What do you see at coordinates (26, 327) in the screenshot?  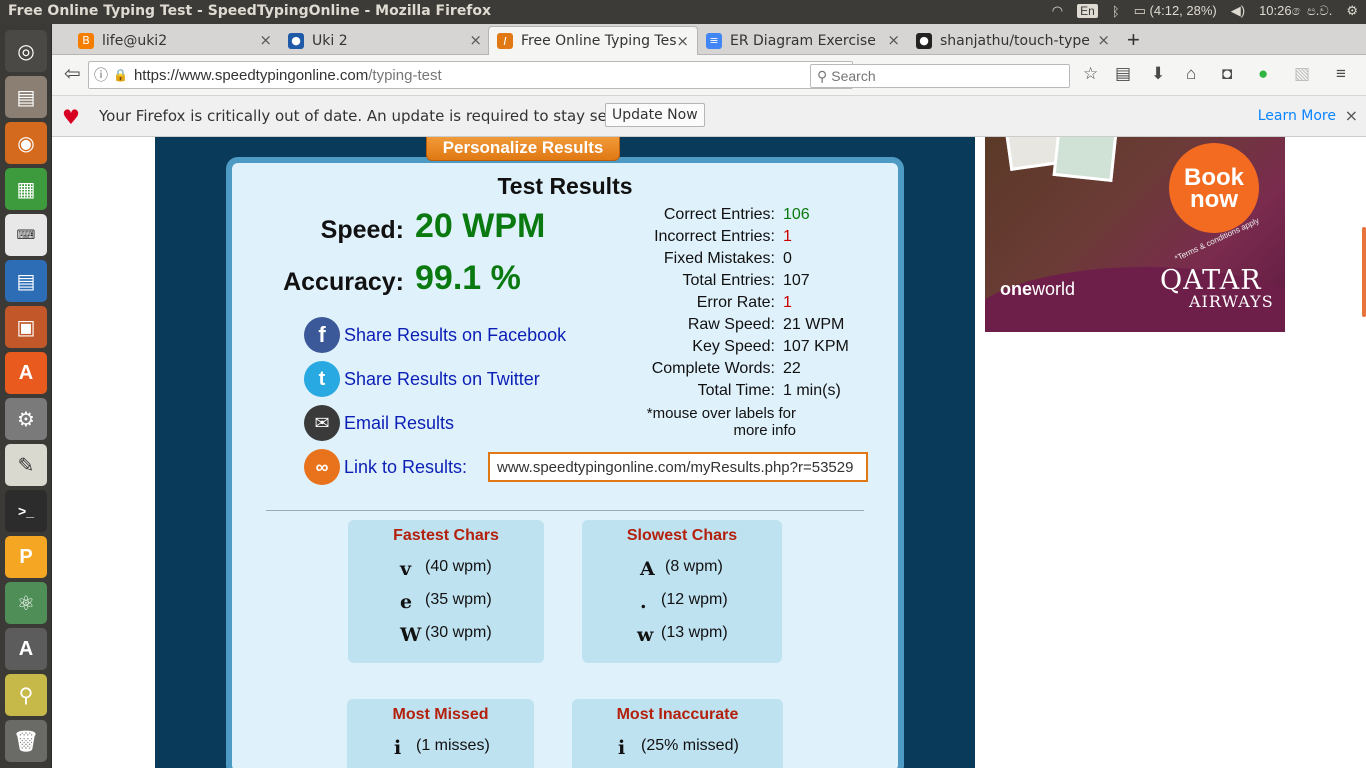 I see `impress-icon: ▣` at bounding box center [26, 327].